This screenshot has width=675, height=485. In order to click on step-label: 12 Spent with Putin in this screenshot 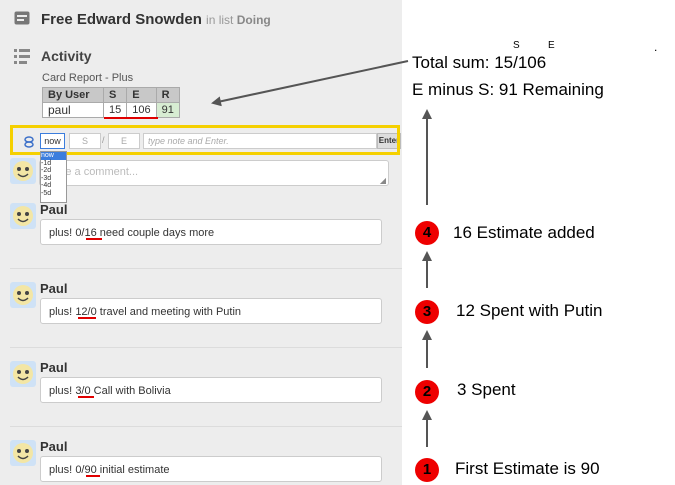, I will do `click(529, 310)`.